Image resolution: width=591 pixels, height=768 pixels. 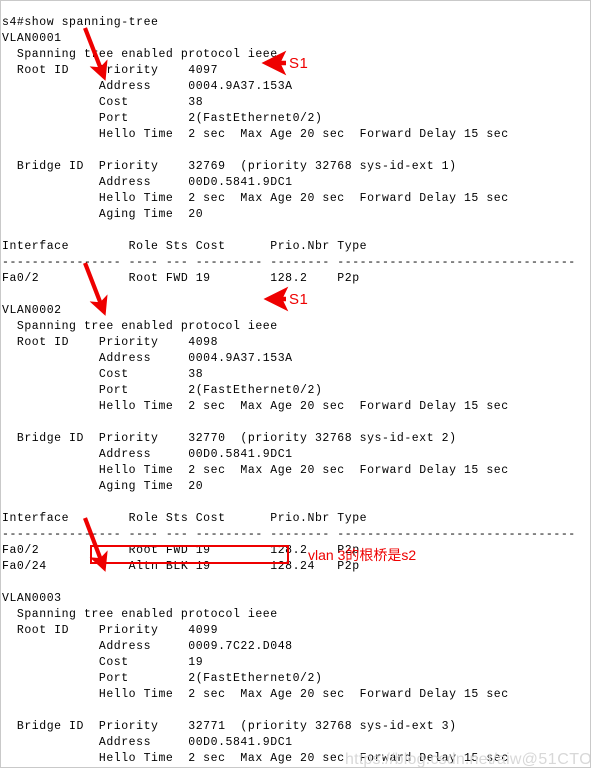 What do you see at coordinates (299, 63) in the screenshot?
I see `annotation-label-s1-vlan1: S1` at bounding box center [299, 63].